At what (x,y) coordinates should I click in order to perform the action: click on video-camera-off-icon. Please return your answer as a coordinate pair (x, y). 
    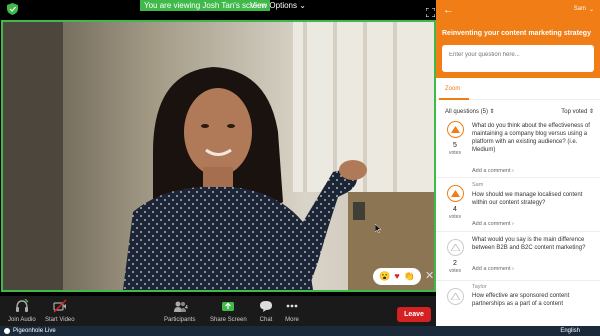
    Looking at the image, I should click on (60, 306).